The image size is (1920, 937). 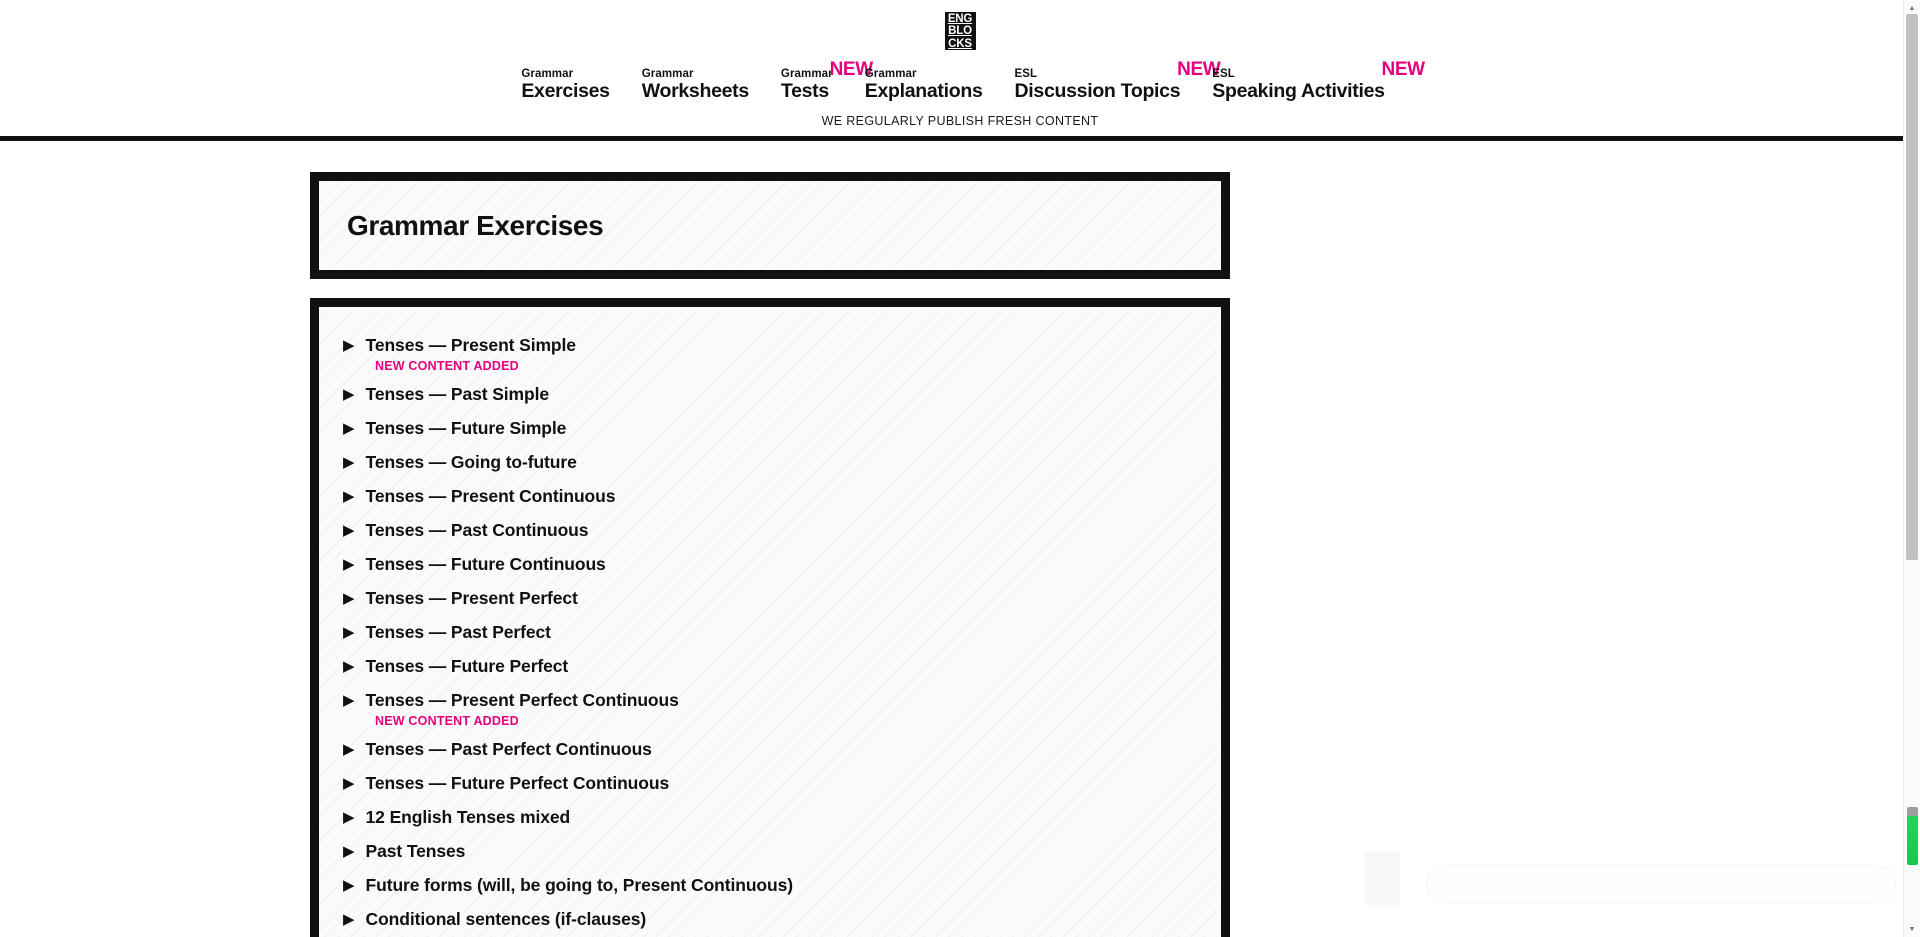 I want to click on page-scrollbar: ▲ ▼, so click(x=1911, y=468).